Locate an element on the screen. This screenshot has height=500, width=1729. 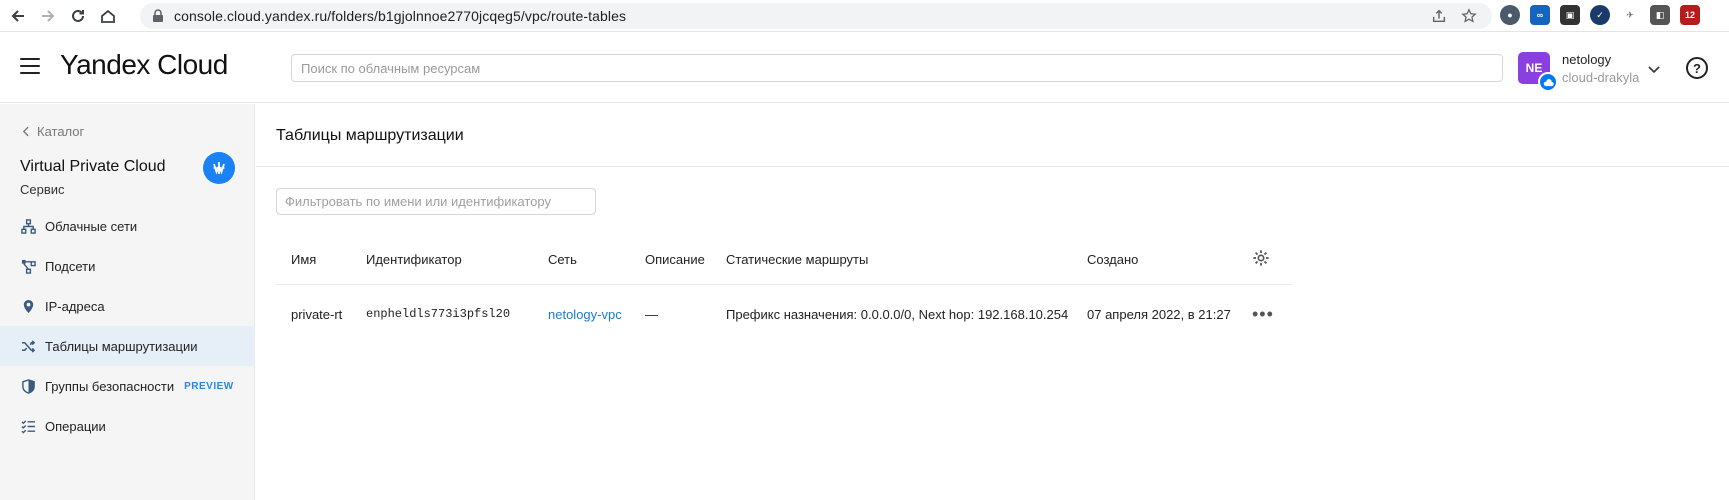
app-header: Yandex Cloud NE netology cloud-drakyla ? is located at coordinates (864, 67).